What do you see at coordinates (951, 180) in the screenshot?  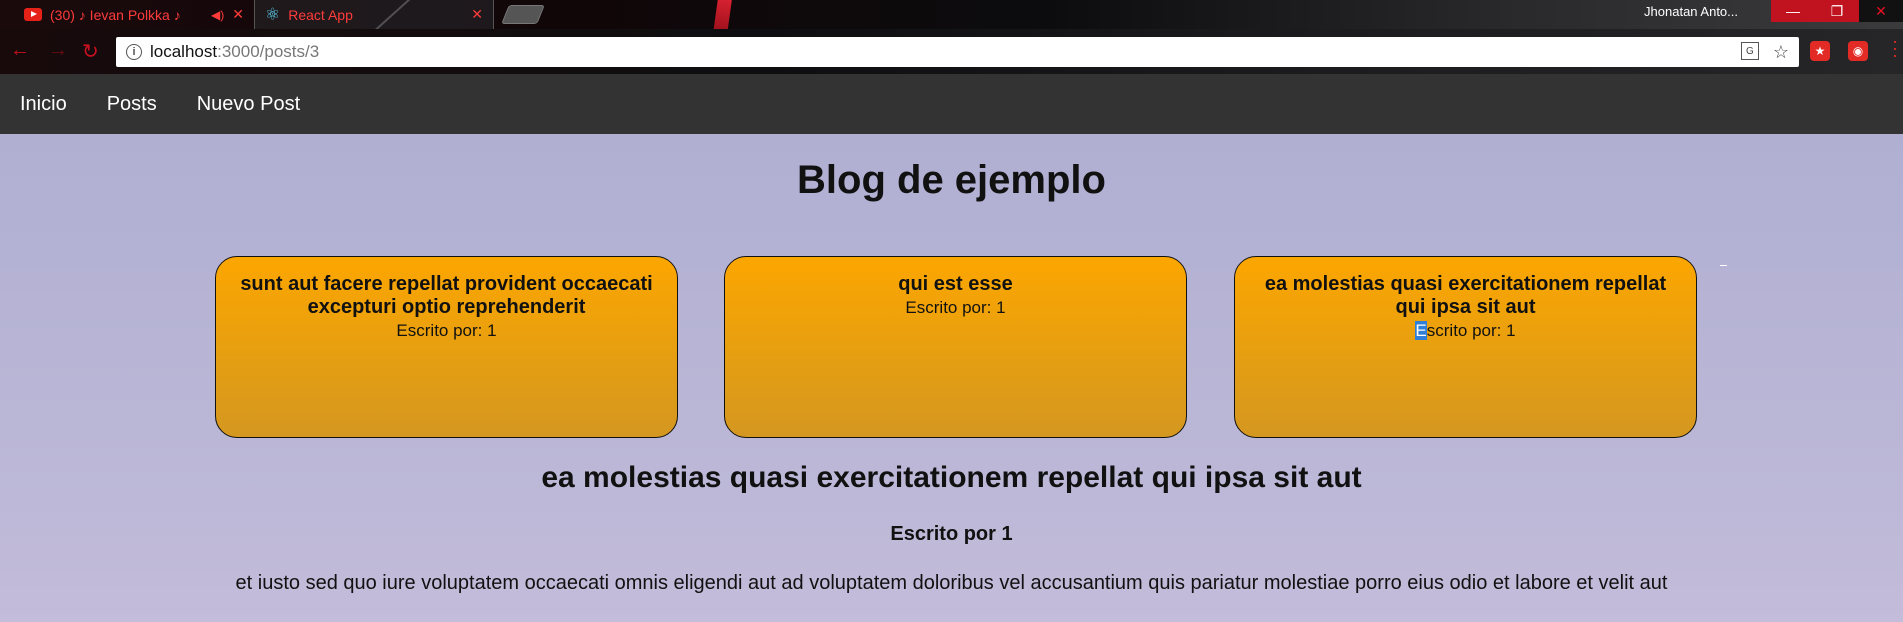 I see `page-title: Blog de ejemplo` at bounding box center [951, 180].